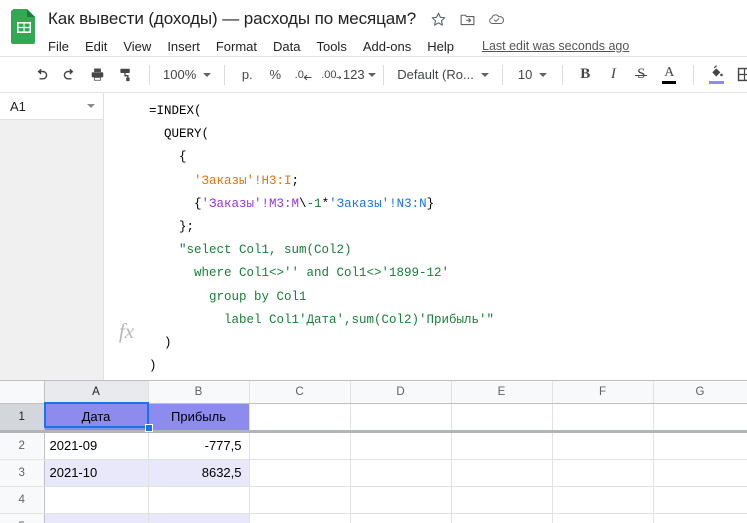 The image size is (747, 523). I want to click on cell-C1, so click(300, 418).